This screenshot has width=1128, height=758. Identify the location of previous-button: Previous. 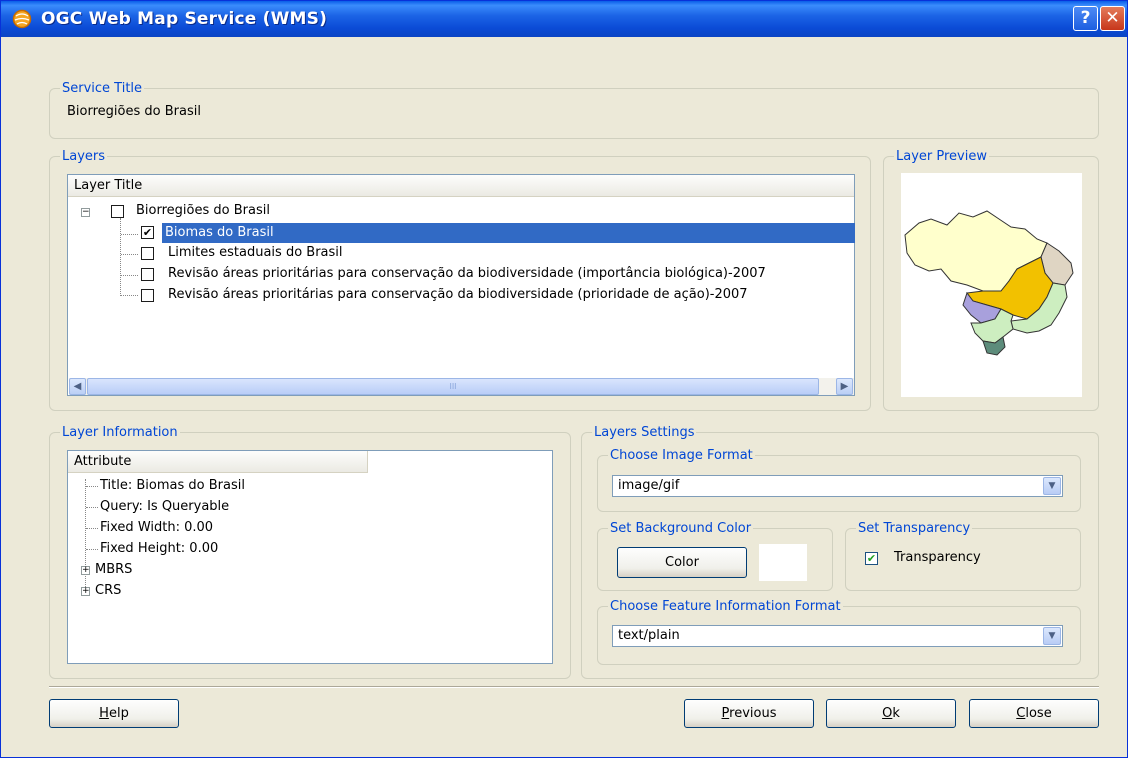
(749, 713).